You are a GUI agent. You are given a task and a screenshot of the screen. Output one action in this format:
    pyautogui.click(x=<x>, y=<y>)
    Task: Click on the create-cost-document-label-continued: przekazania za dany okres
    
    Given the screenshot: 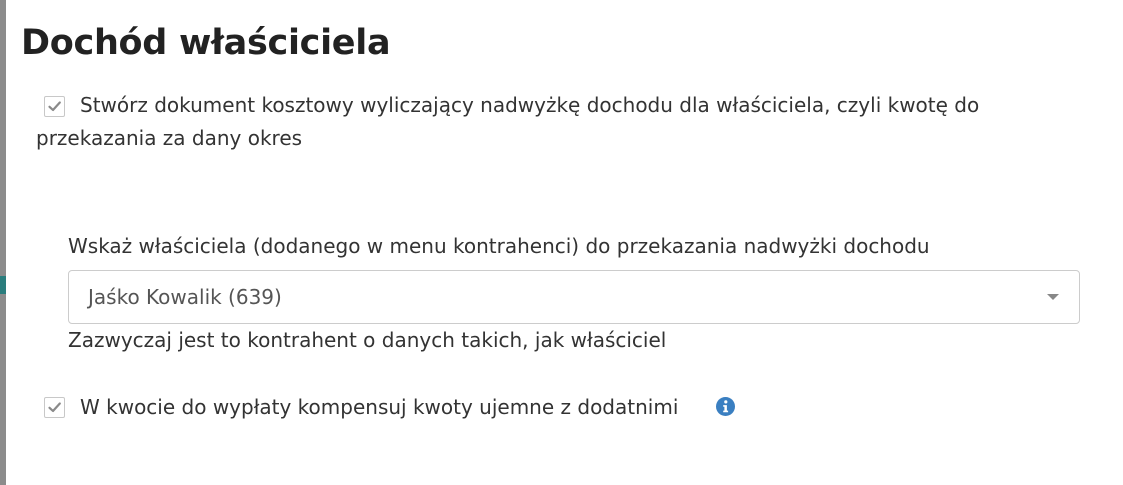 What is the action you would take?
    pyautogui.click(x=169, y=138)
    